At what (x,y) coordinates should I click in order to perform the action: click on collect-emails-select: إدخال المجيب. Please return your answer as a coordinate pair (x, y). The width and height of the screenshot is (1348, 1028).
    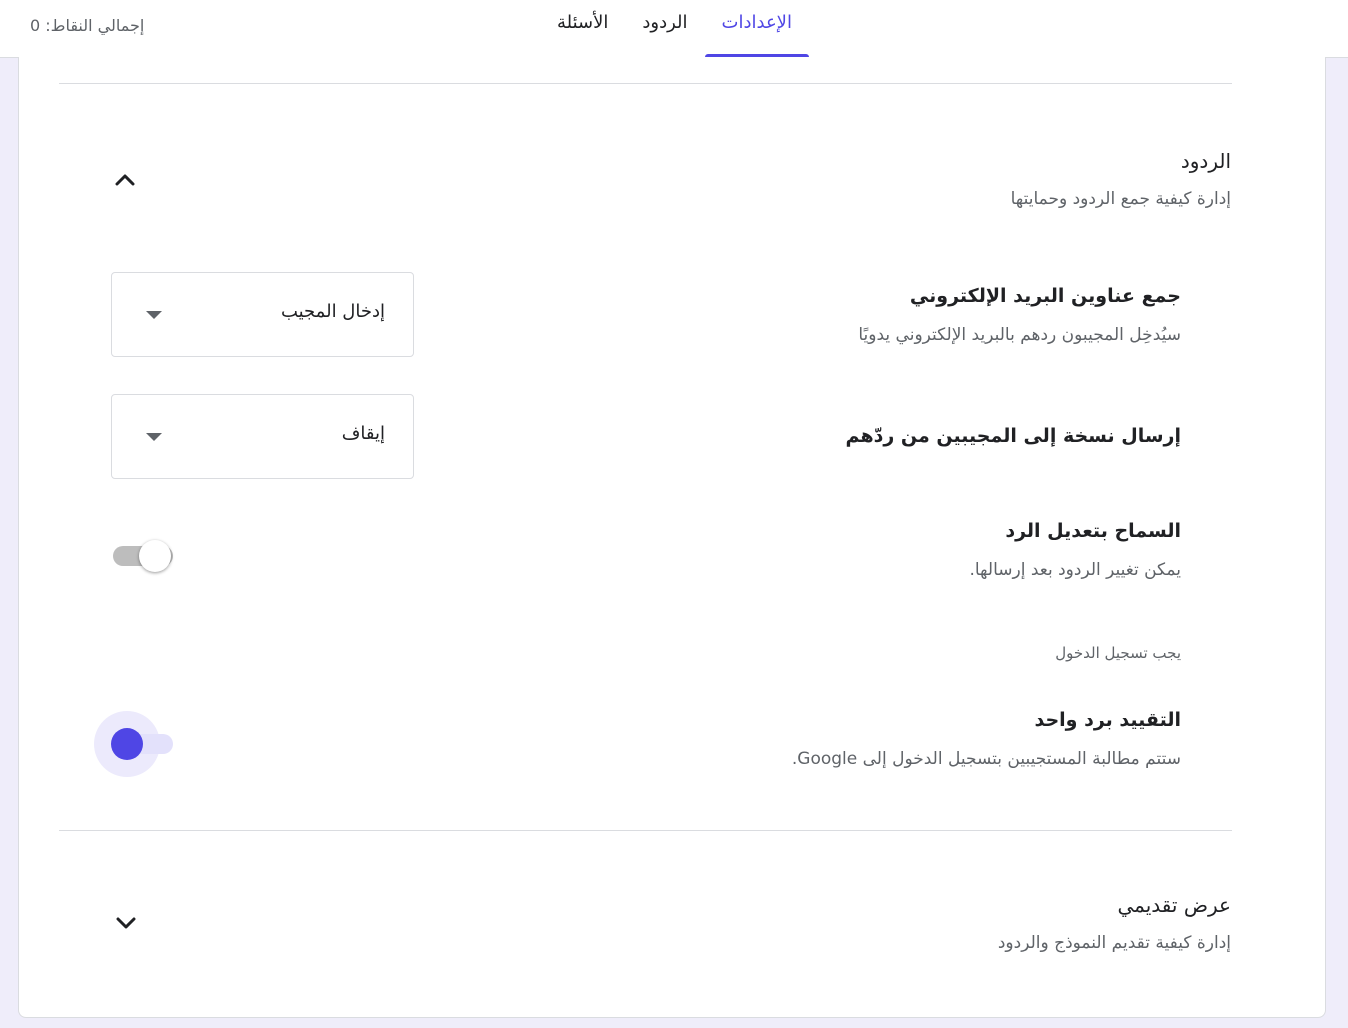
    Looking at the image, I should click on (262, 314).